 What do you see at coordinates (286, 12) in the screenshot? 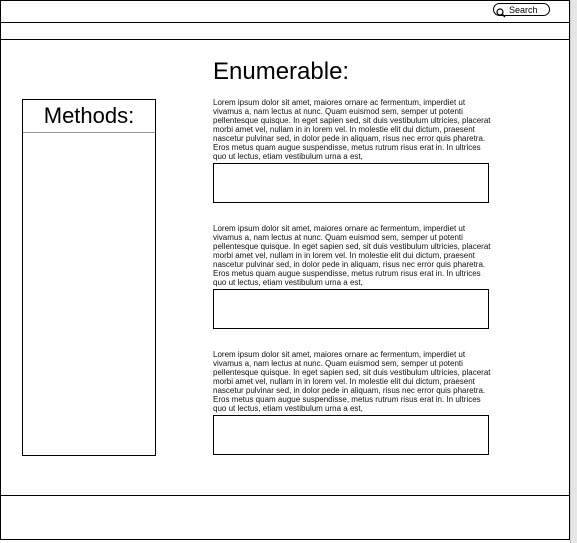
I see `top-navigation-bar: Search` at bounding box center [286, 12].